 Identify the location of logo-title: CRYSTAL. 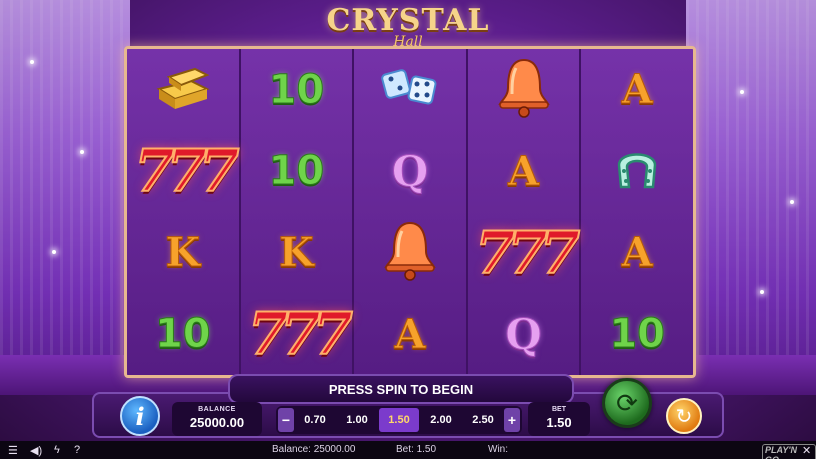
(408, 20).